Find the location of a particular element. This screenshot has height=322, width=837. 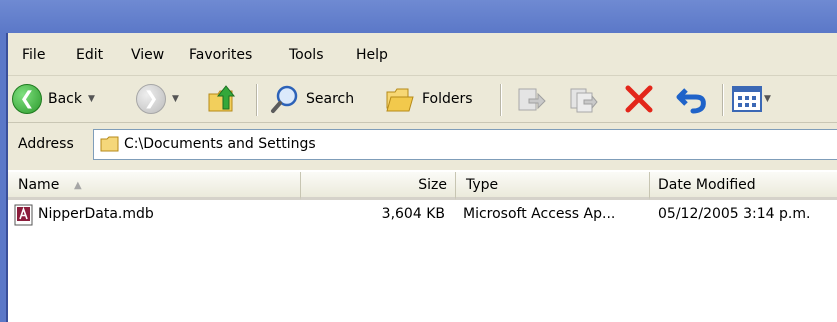

views-dropdown-icon: ▼ is located at coordinates (767, 99).